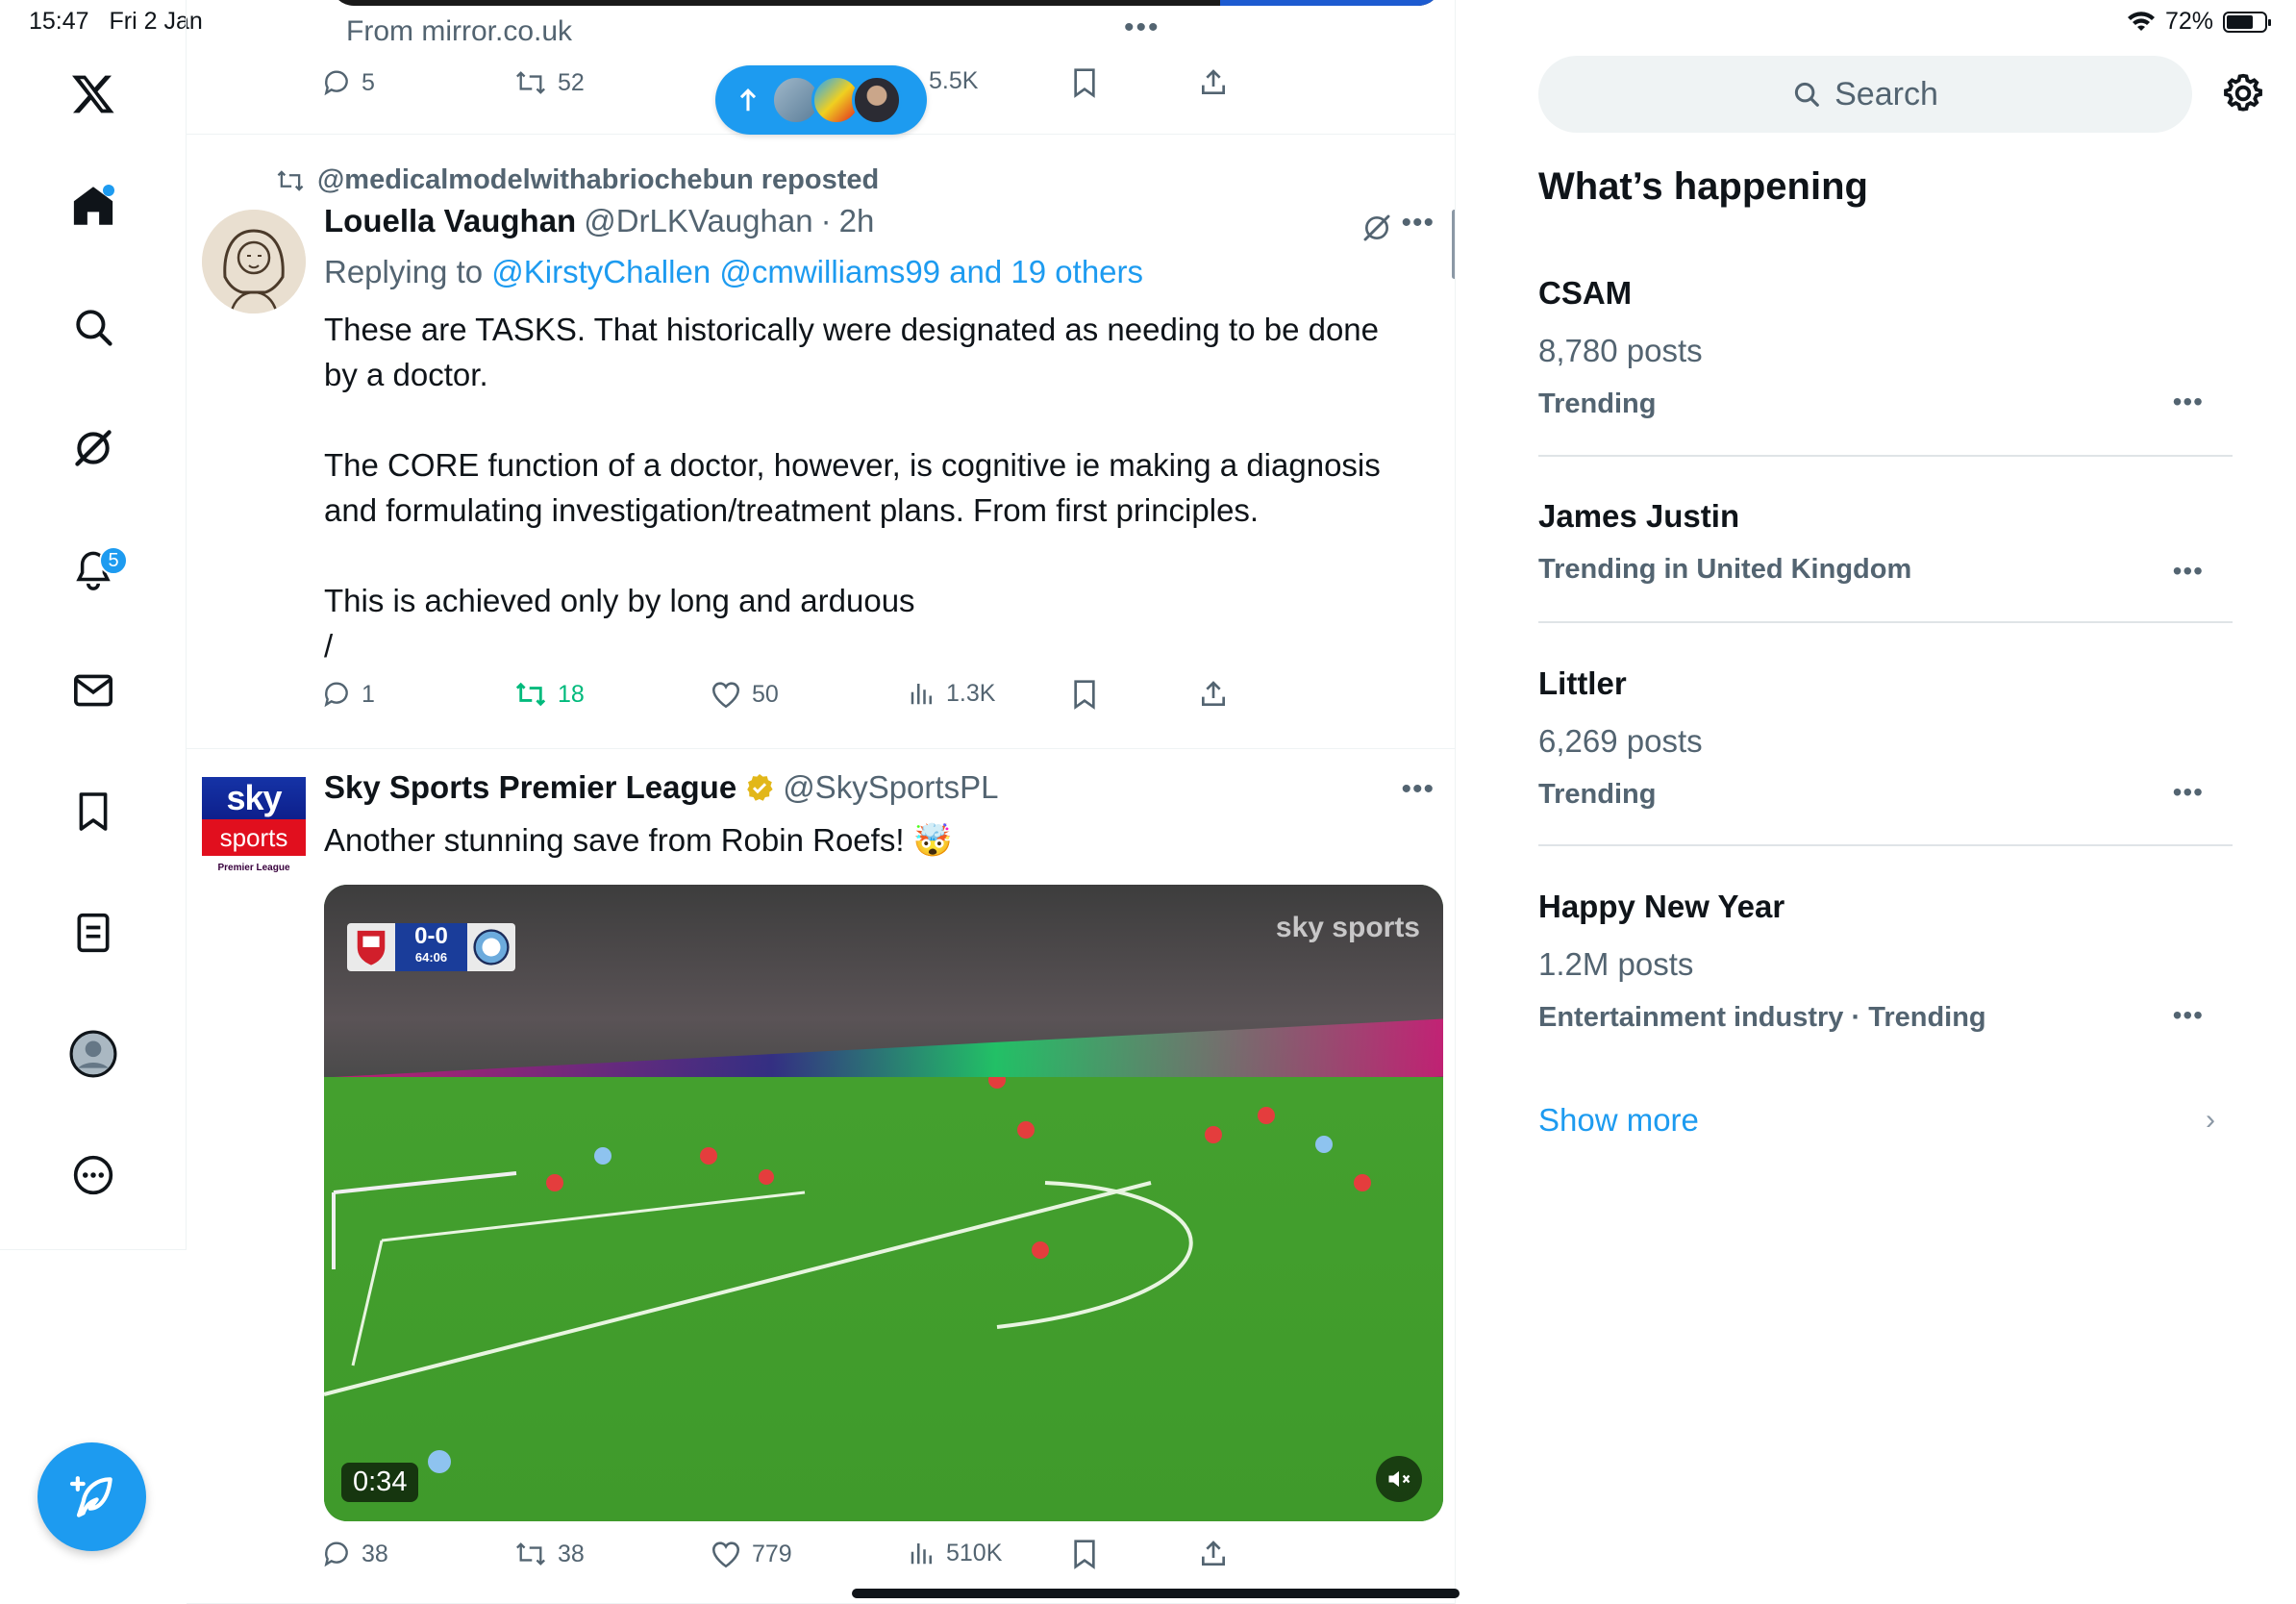  Describe the element at coordinates (954, 80) in the screenshot. I see `views-count: 5.5K` at that location.